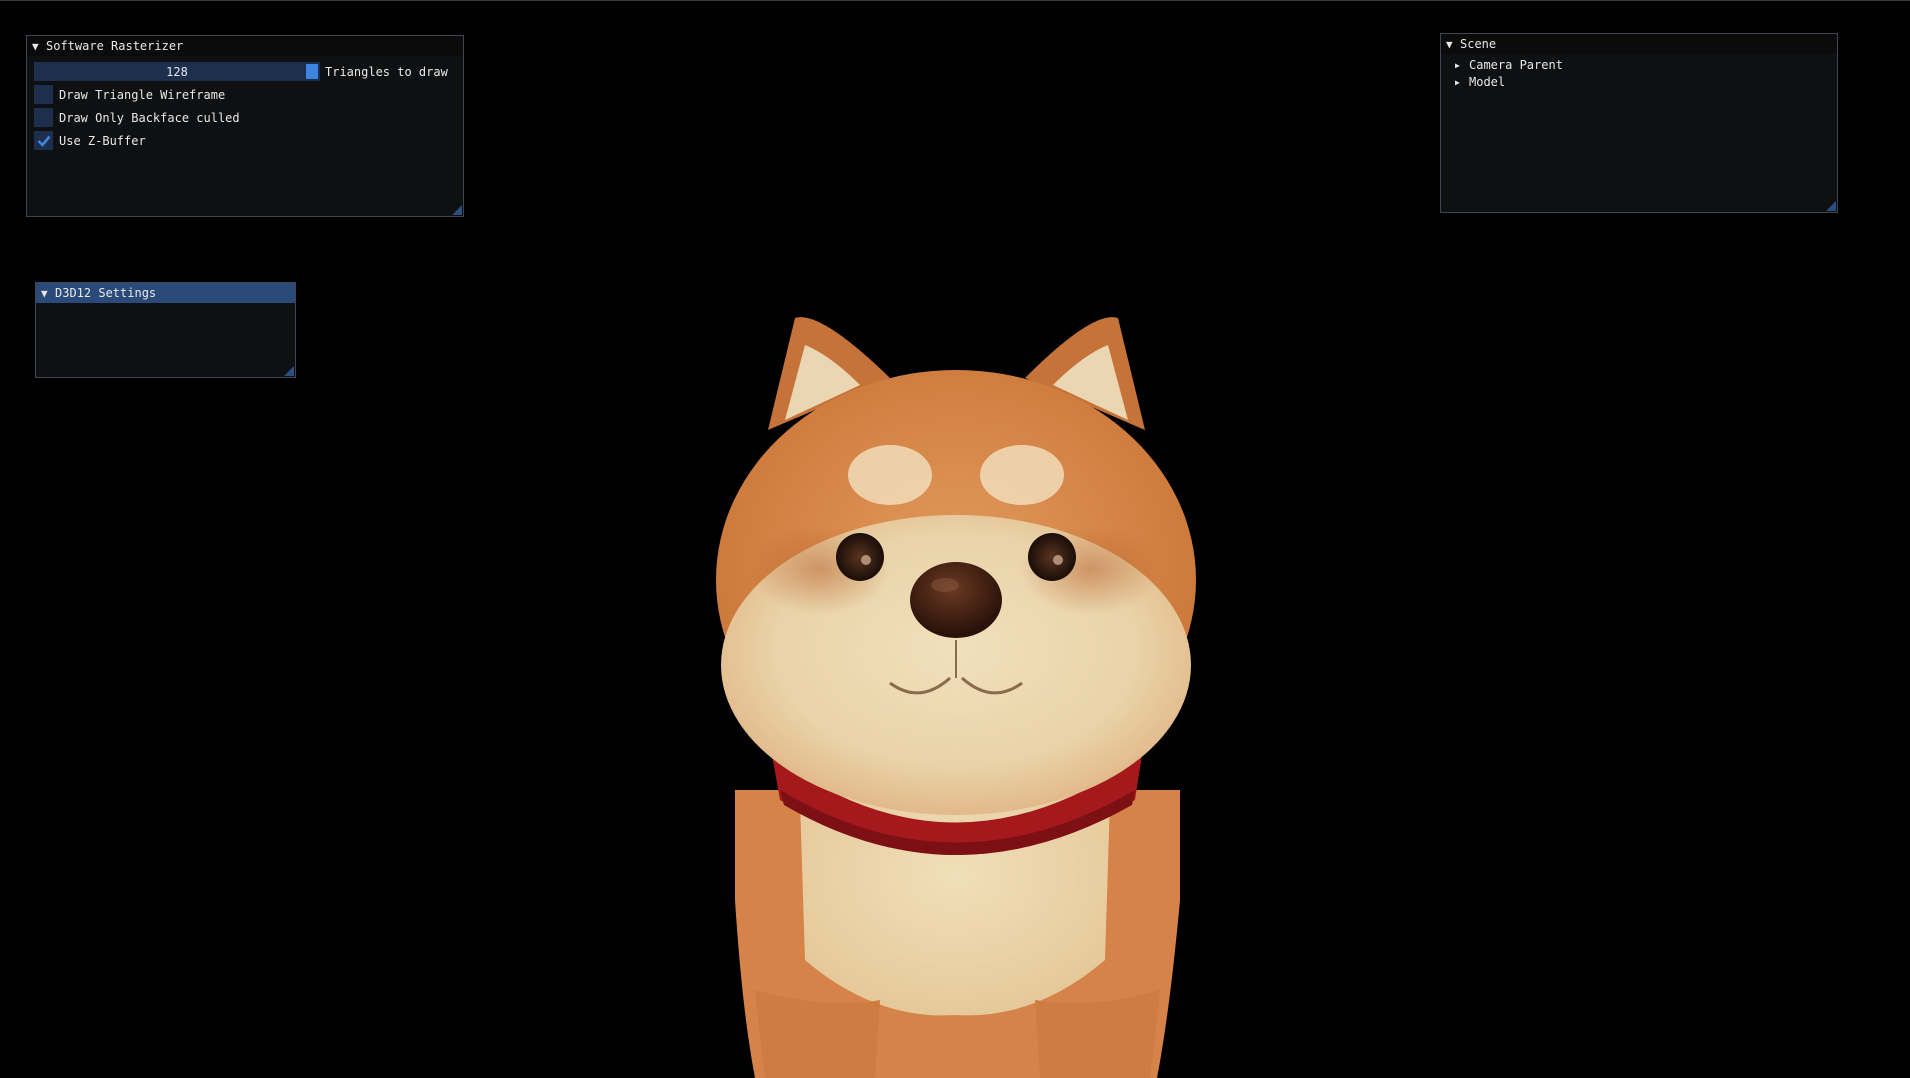  I want to click on d3d12-settings-window: ▼ D3D12 Settings, so click(165, 330).